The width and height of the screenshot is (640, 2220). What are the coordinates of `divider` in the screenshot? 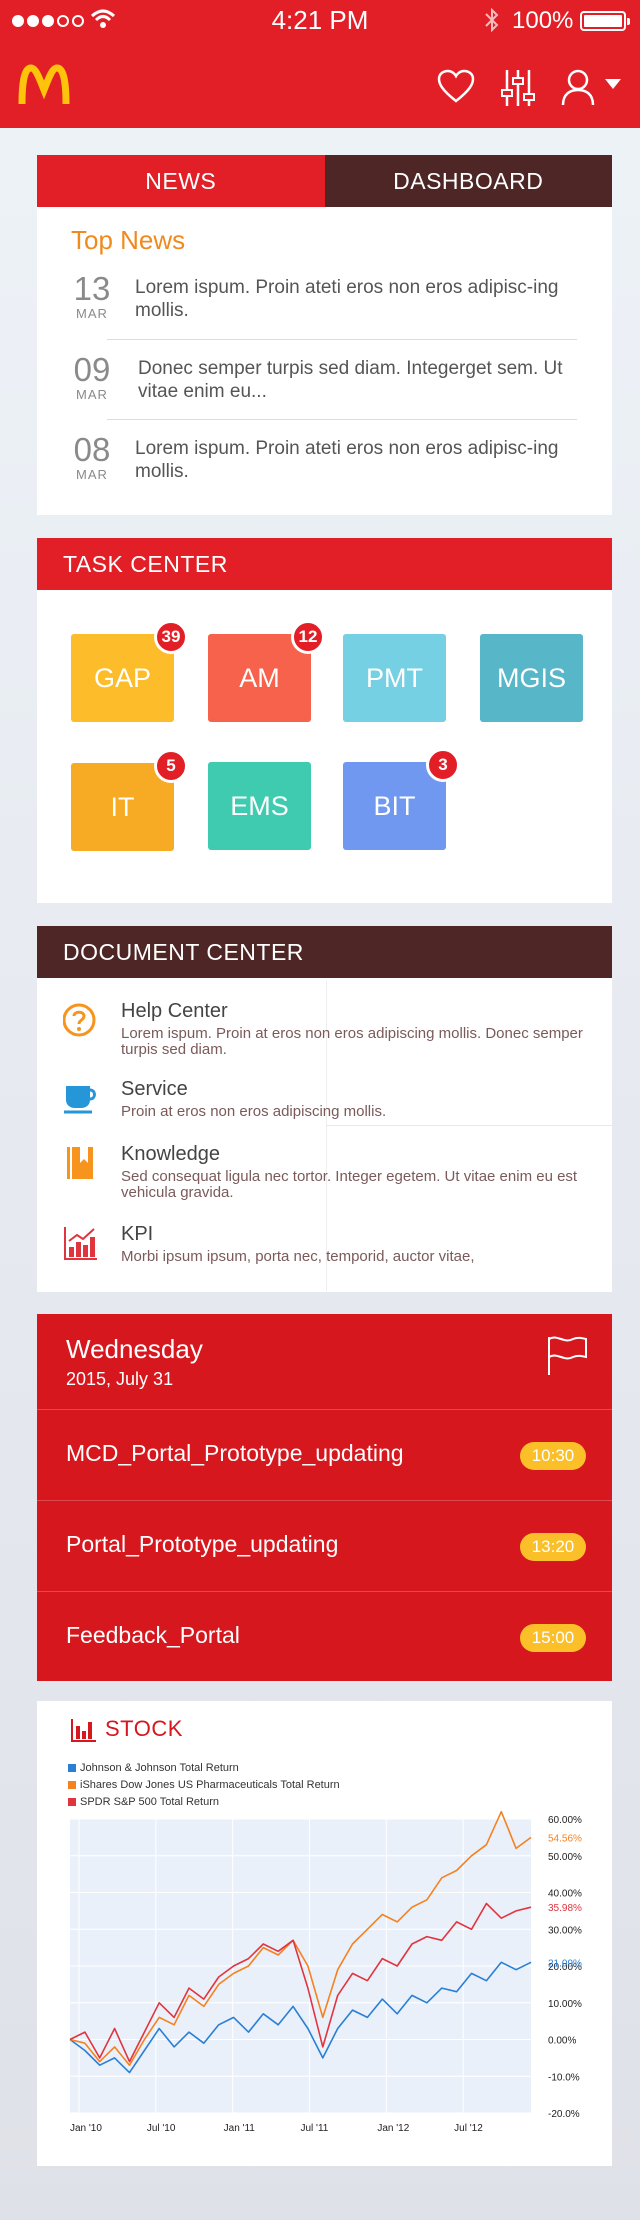 It's located at (469, 1125).